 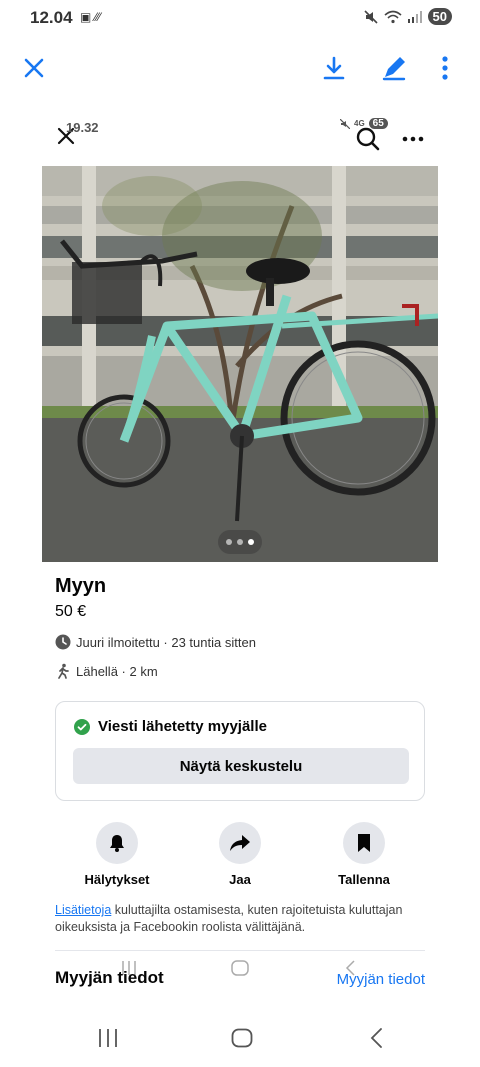 I want to click on save-button-circle, so click(x=364, y=843).